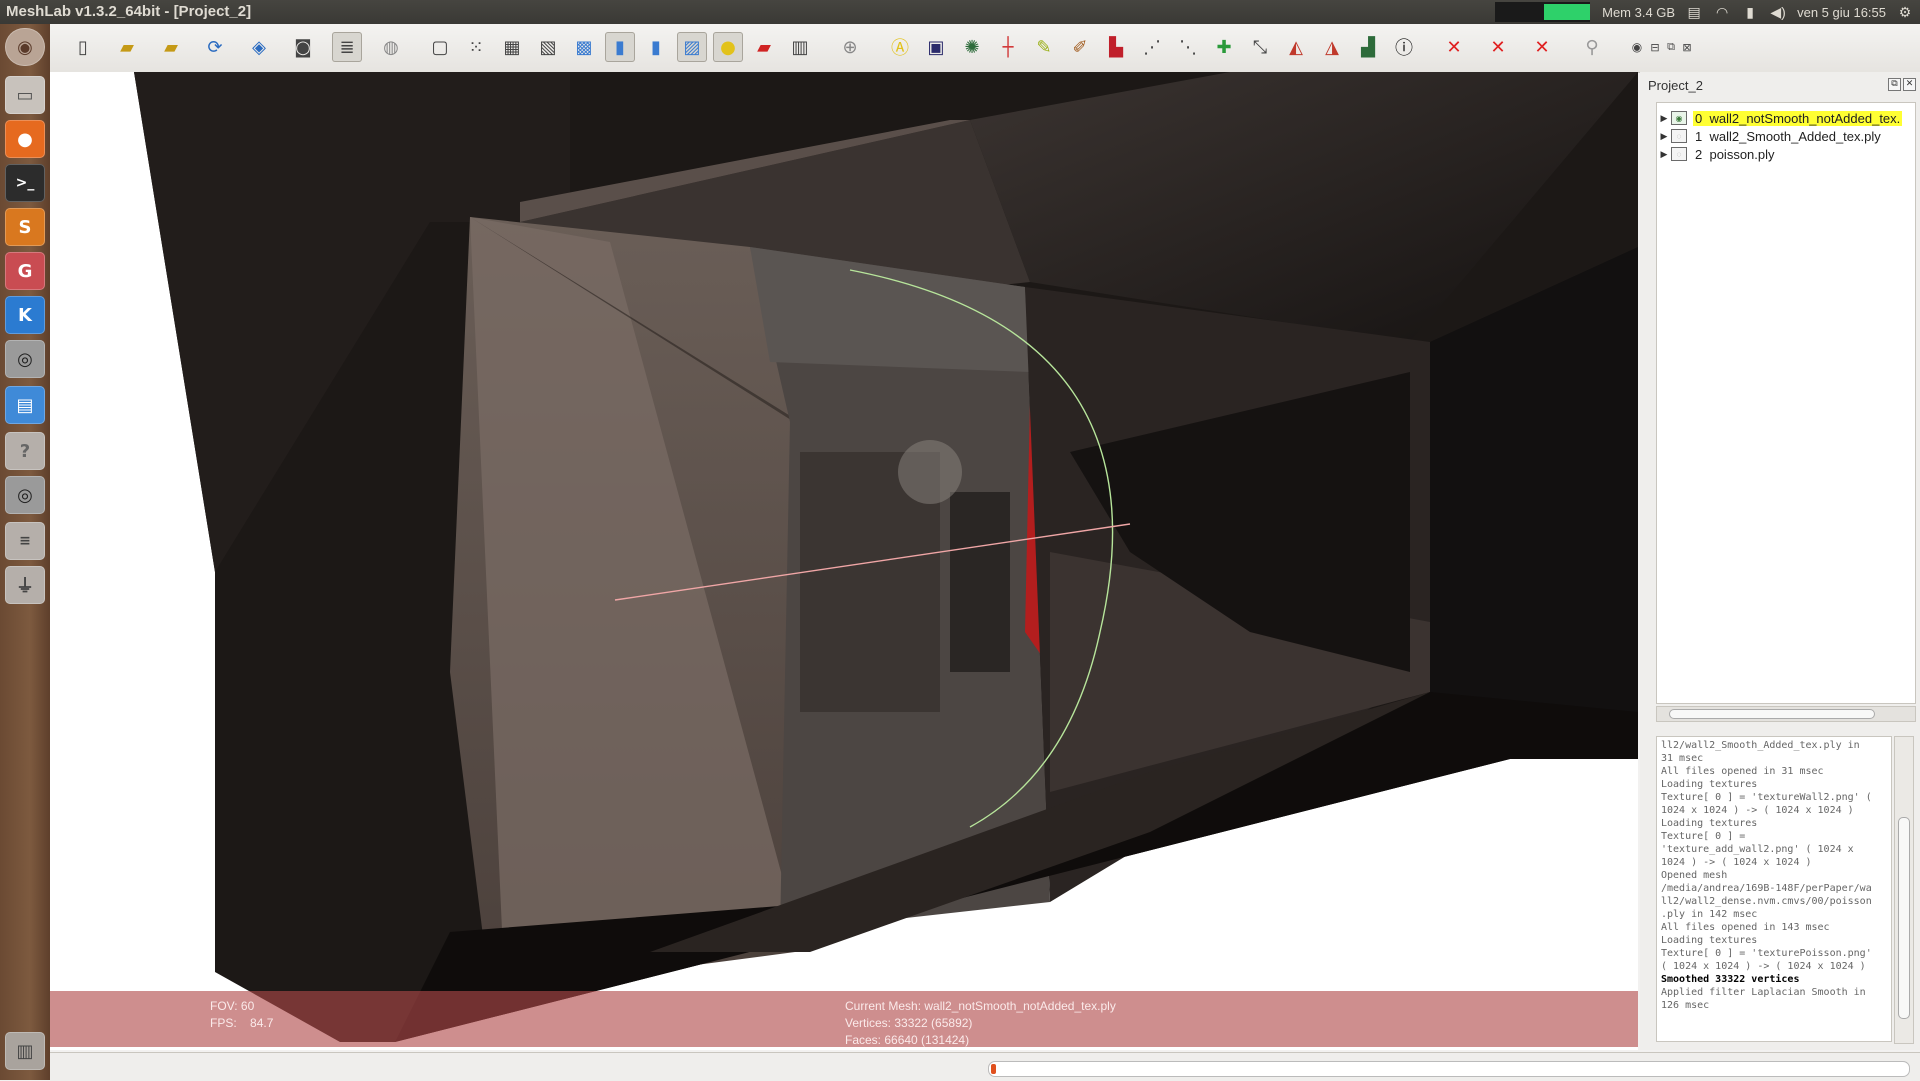 The width and height of the screenshot is (1920, 1081). I want to click on log-line: ll2/wall2_dense.nvm.cmvs/00/poisson, so click(1766, 901).